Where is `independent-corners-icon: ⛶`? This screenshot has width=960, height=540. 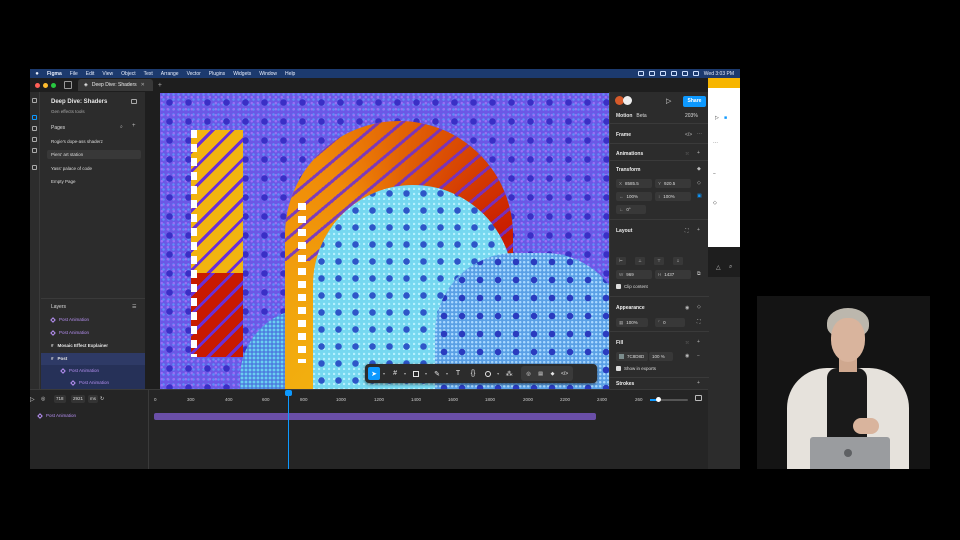
independent-corners-icon: ⛶ is located at coordinates (699, 322).